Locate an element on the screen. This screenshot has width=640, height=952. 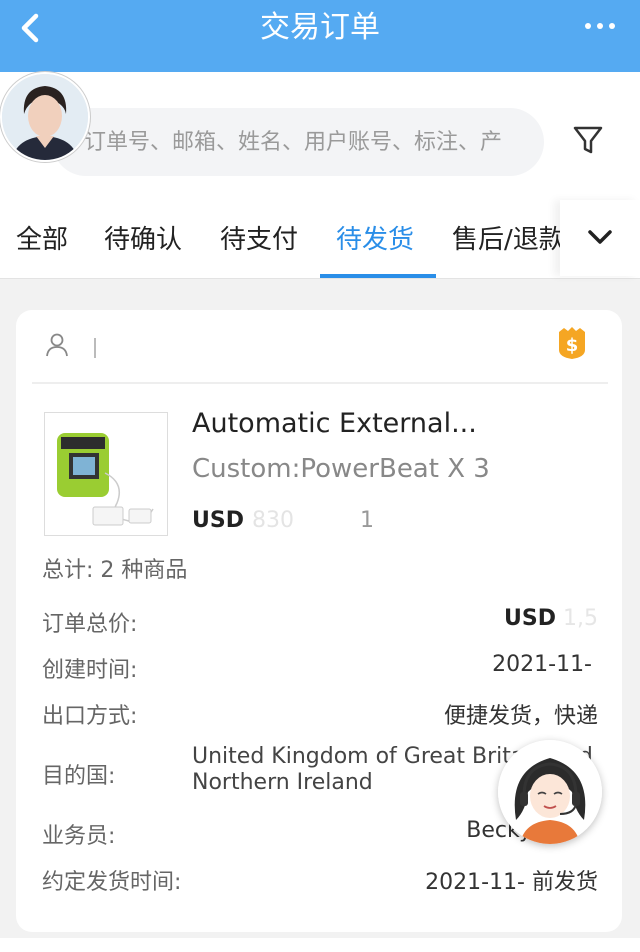
more-button is located at coordinates (600, 28).